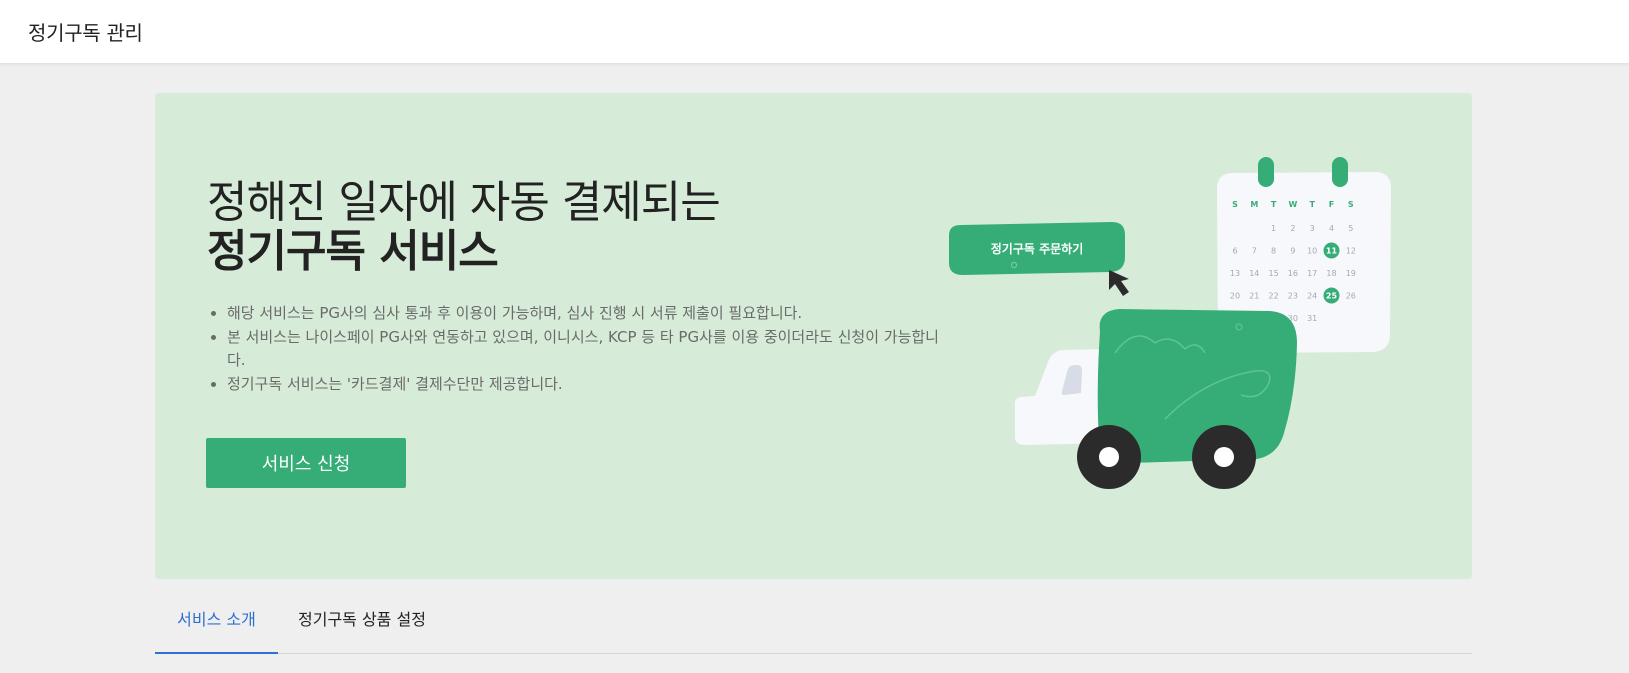  Describe the element at coordinates (1273, 228) in the screenshot. I see `calendar-day: 1` at that location.